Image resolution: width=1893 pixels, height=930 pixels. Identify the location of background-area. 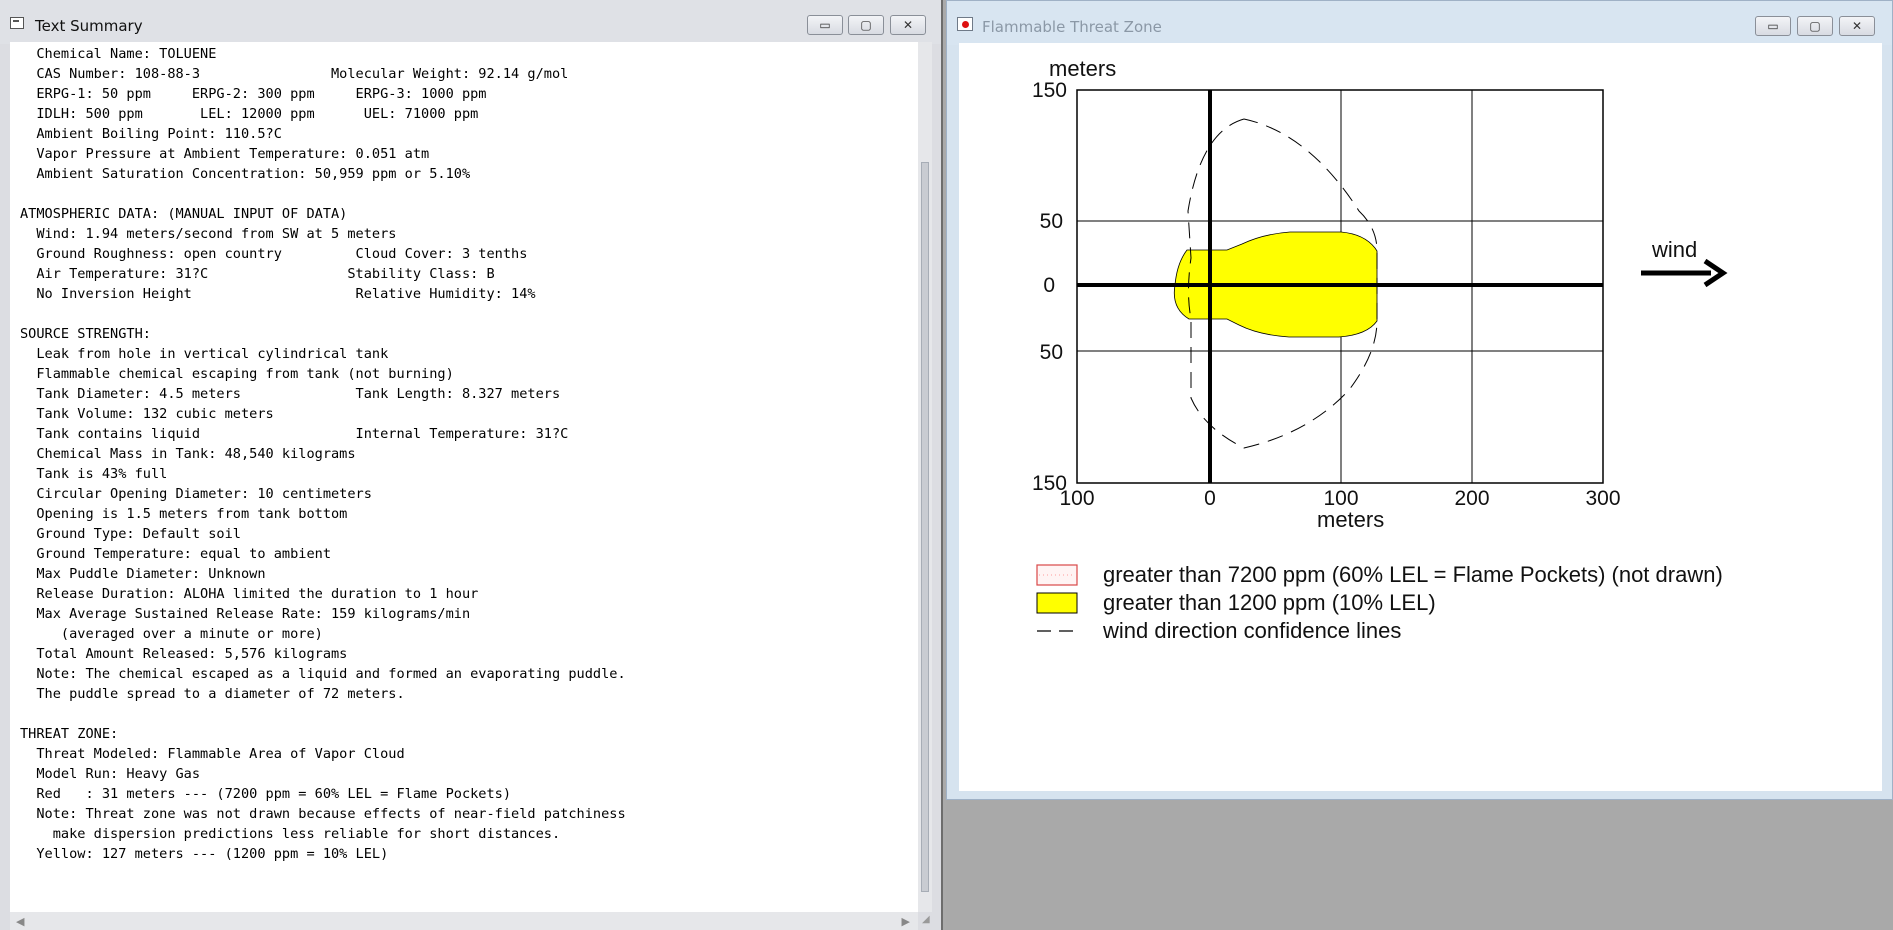
(1419, 865).